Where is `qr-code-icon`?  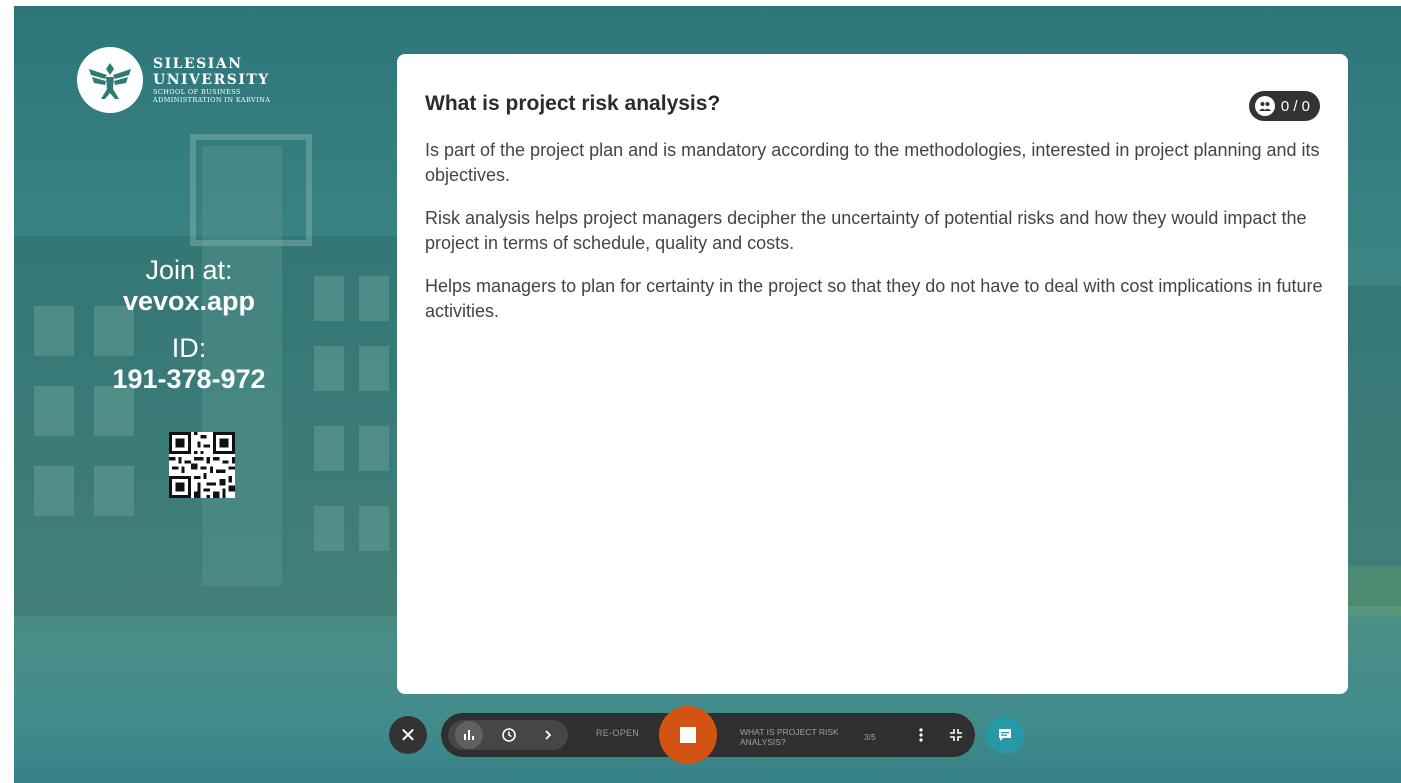
qr-code-icon is located at coordinates (202, 465).